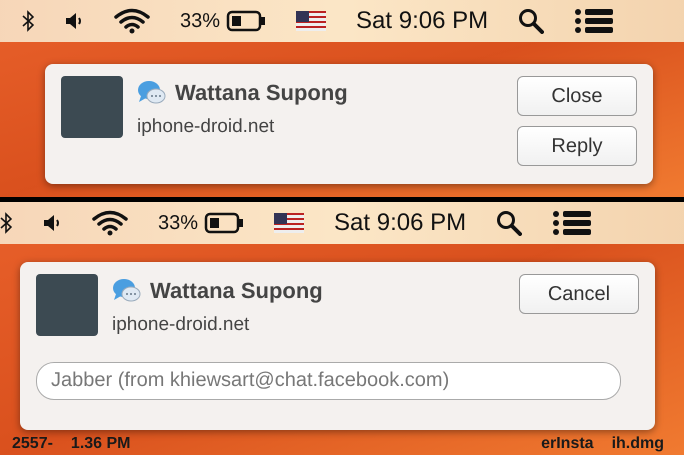 This screenshot has height=455, width=684. I want to click on reply-field: Jabber (from khiewsart@chat.facebook.com), so click(328, 381).